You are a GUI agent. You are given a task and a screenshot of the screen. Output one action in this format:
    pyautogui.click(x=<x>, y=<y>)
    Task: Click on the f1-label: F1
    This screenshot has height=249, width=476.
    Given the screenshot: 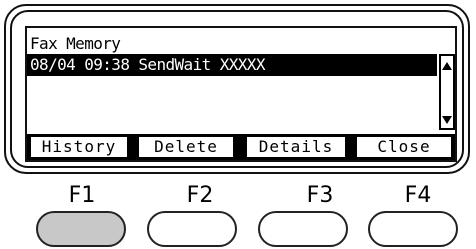 What is the action you would take?
    pyautogui.click(x=82, y=195)
    